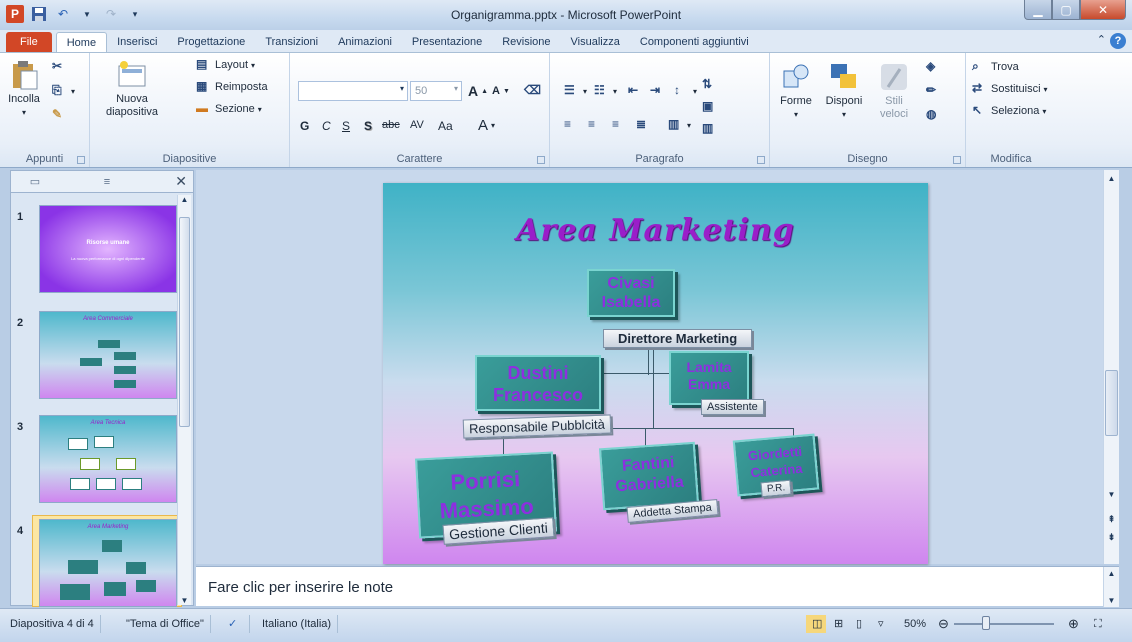 This screenshot has height=642, width=1132. What do you see at coordinates (108, 563) in the screenshot?
I see `slide-thumb-4: Area Marketing` at bounding box center [108, 563].